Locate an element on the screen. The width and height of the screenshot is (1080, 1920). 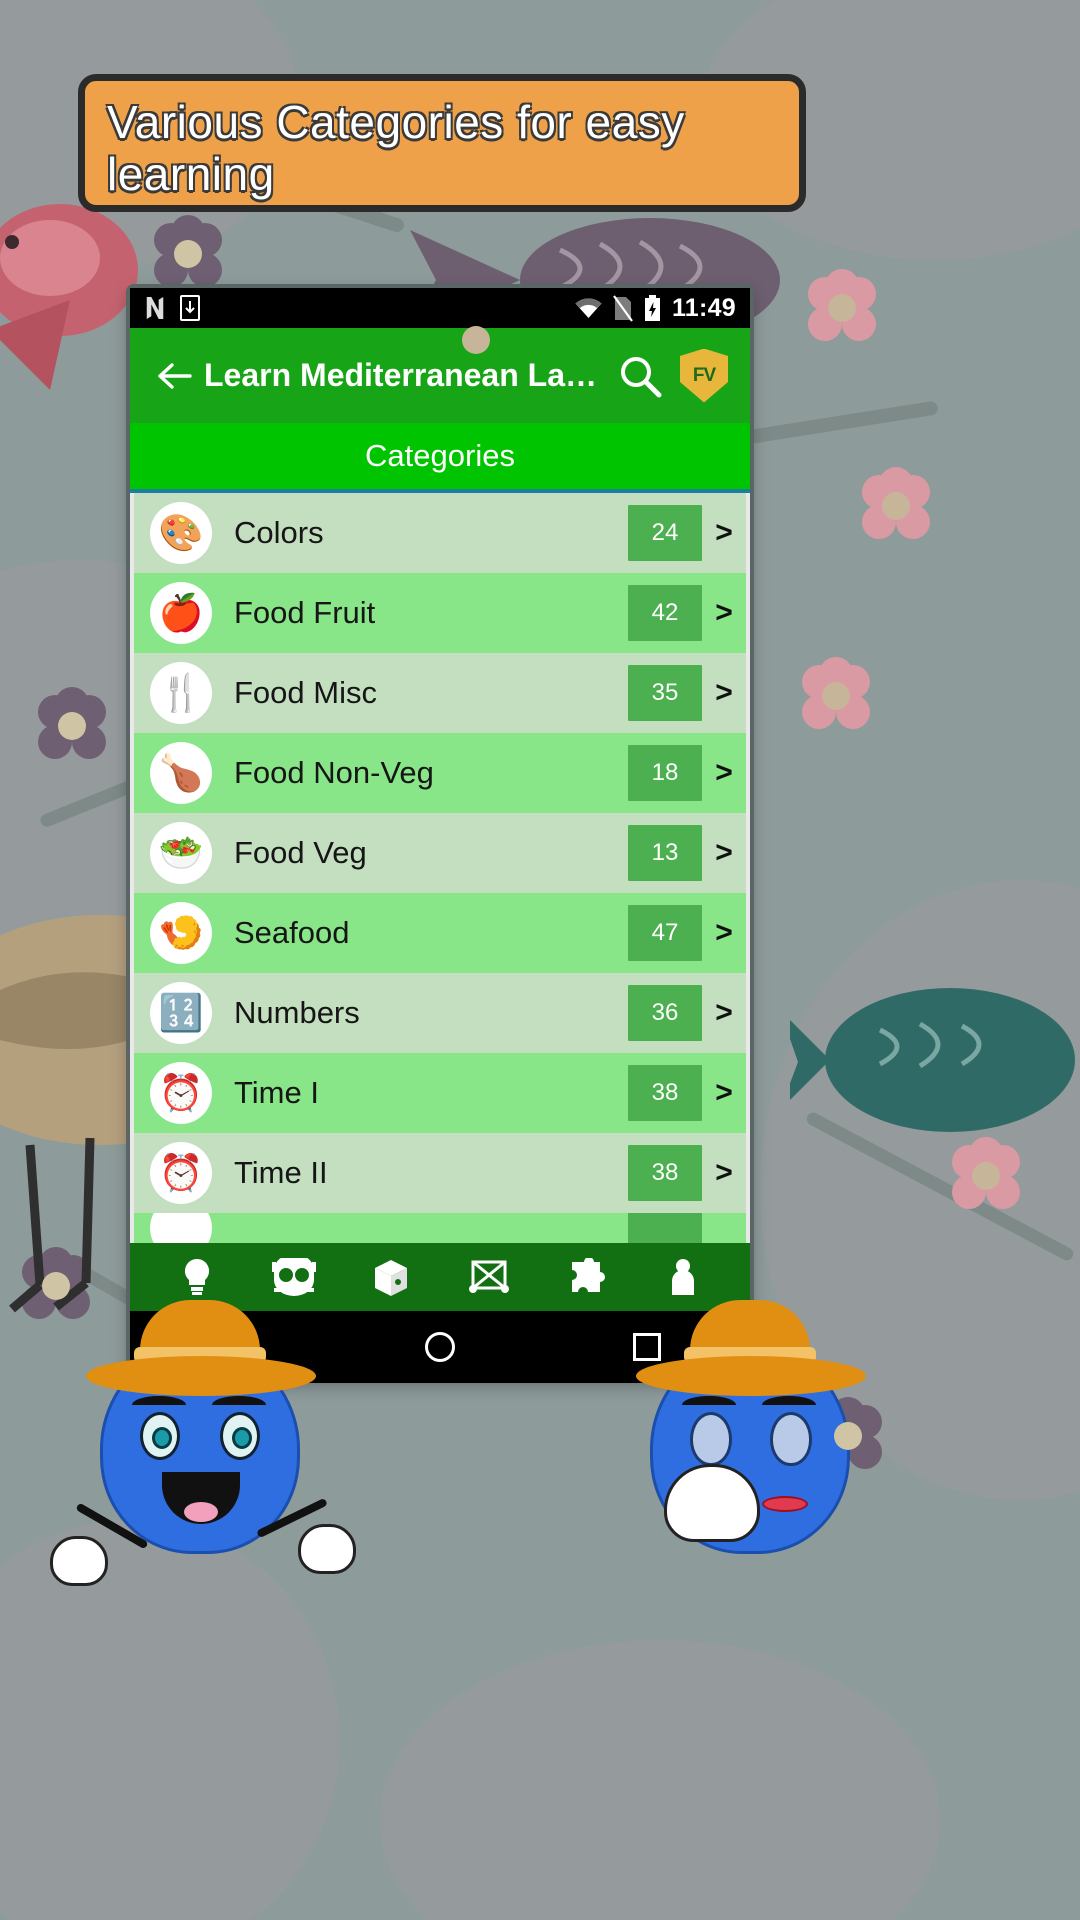
category-row: 🍤 Seafood 47 > is located at coordinates (440, 933).